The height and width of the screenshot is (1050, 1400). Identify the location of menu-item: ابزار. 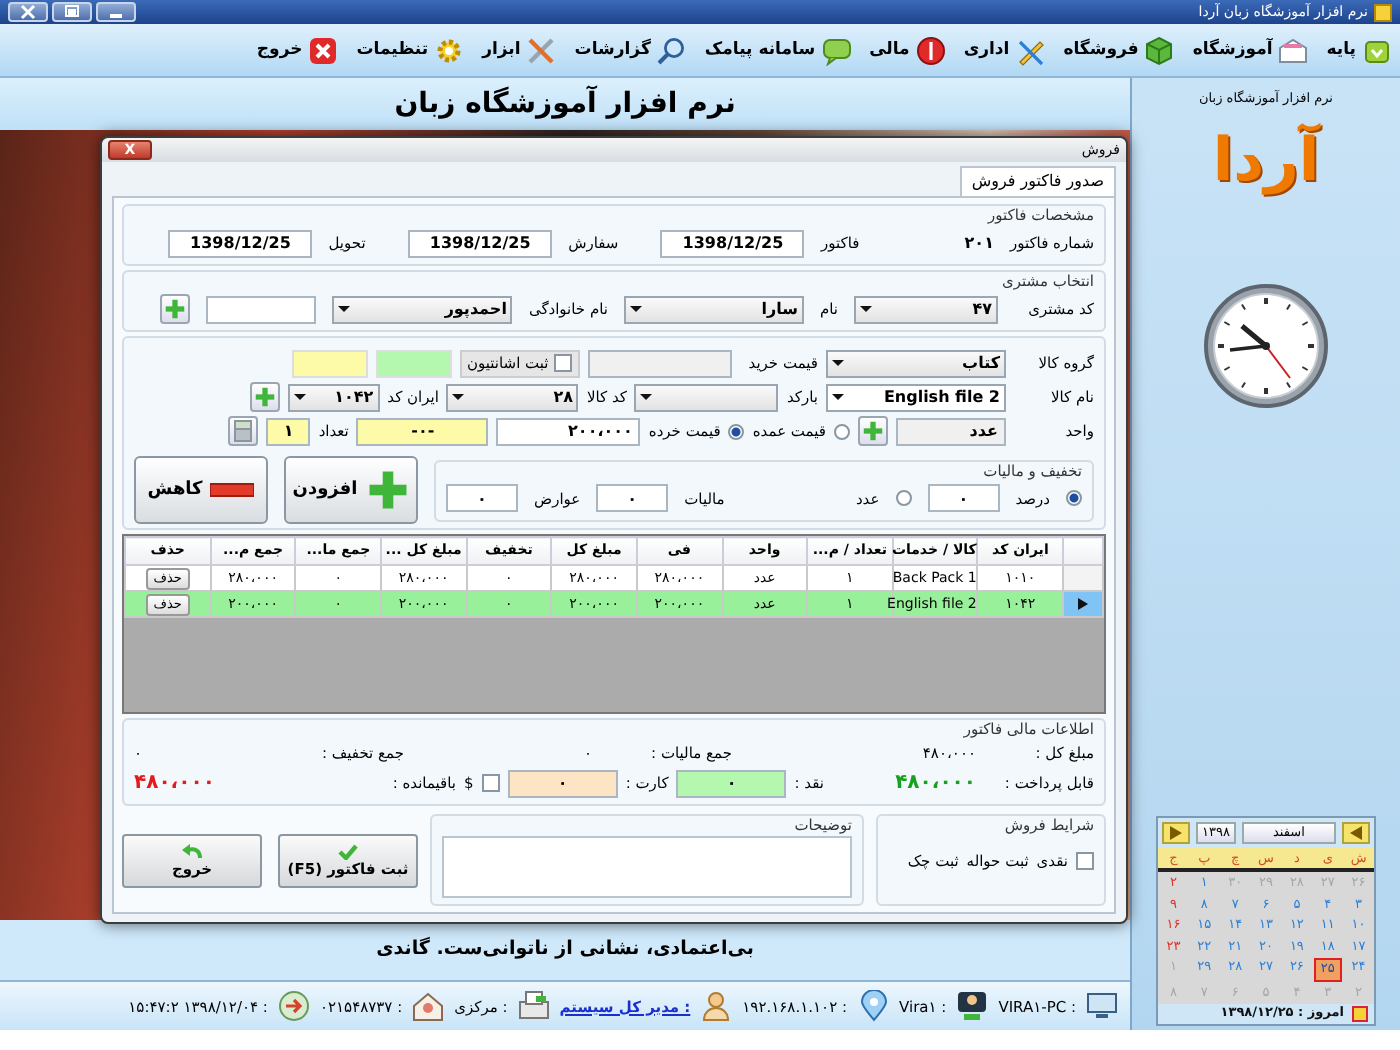
(519, 50).